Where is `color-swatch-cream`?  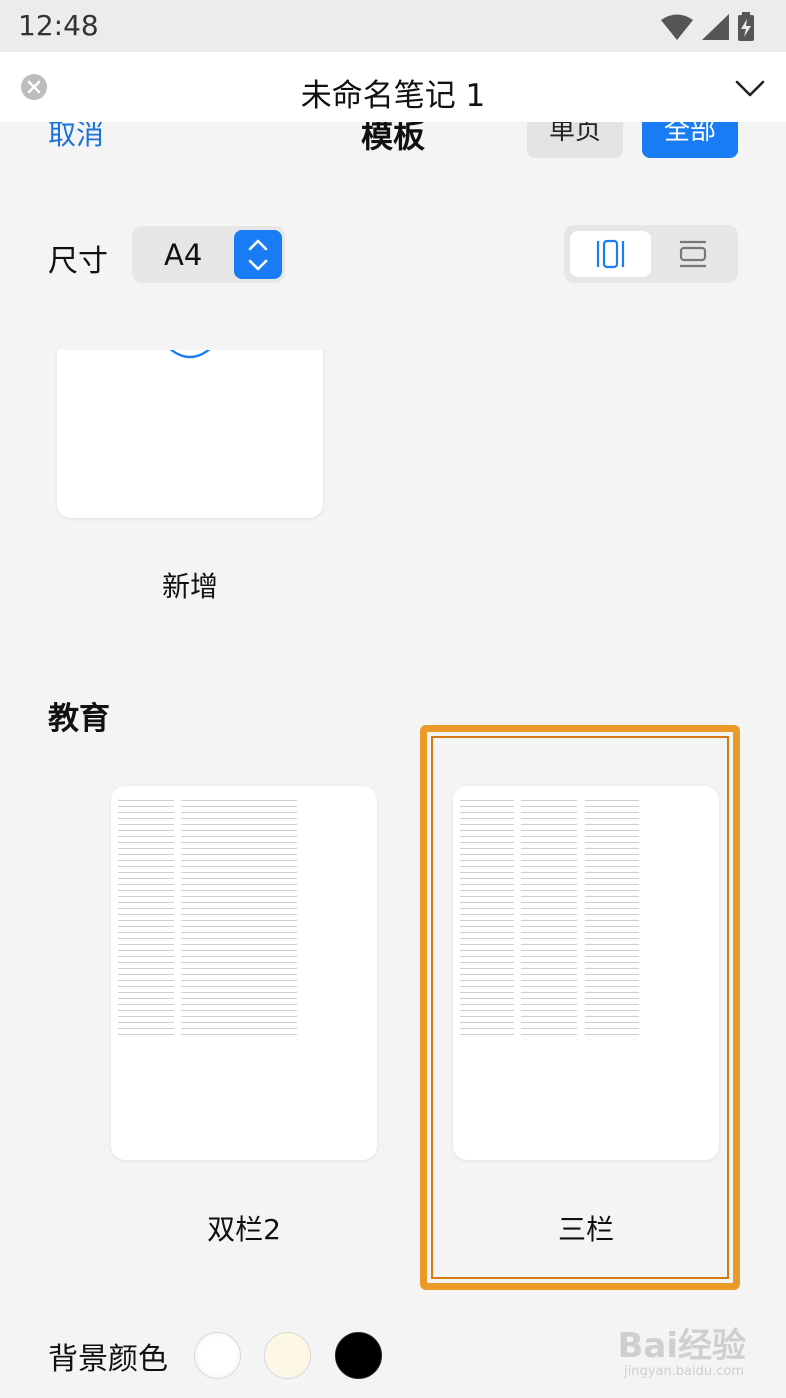
color-swatch-cream is located at coordinates (287, 1355).